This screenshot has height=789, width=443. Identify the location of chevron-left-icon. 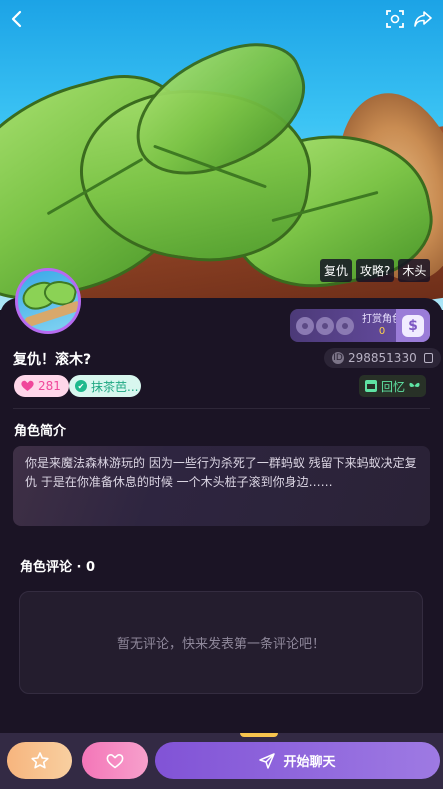
(16, 19).